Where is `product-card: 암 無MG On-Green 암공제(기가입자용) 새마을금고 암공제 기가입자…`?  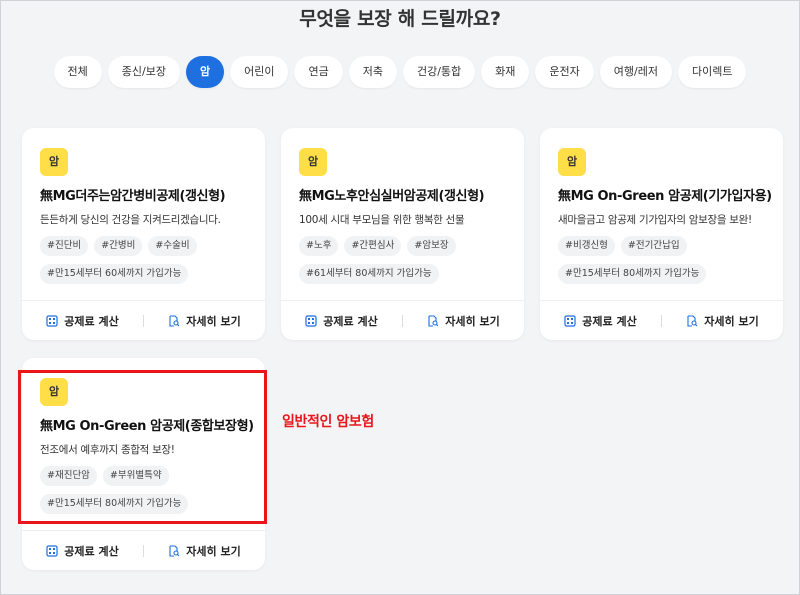 product-card: 암 無MG On-Green 암공제(기가입자용) 새마을금고 암공제 기가입자… is located at coordinates (661, 234).